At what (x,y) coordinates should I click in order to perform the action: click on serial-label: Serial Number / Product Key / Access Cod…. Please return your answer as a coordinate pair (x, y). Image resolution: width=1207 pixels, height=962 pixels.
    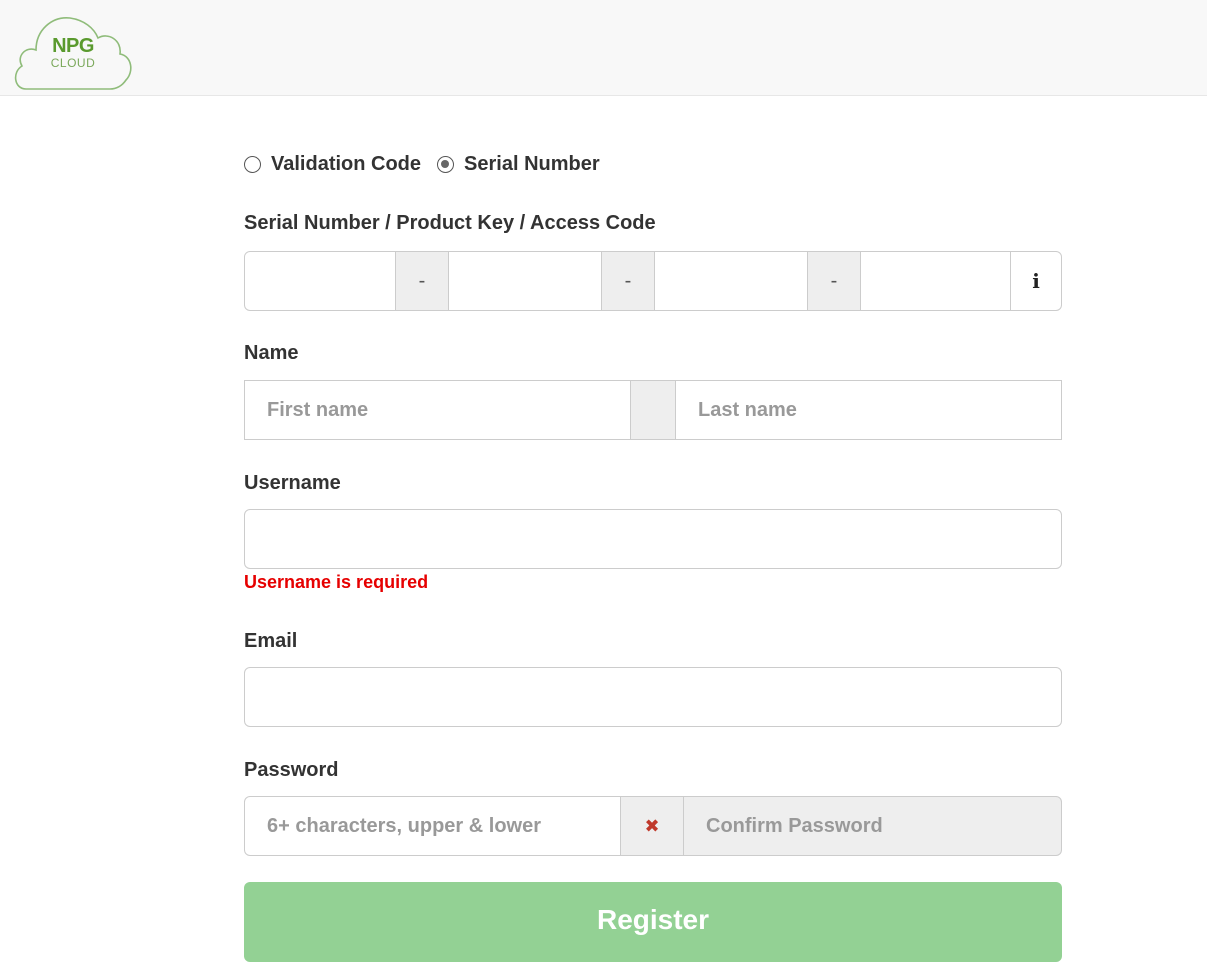
    Looking at the image, I should click on (450, 223).